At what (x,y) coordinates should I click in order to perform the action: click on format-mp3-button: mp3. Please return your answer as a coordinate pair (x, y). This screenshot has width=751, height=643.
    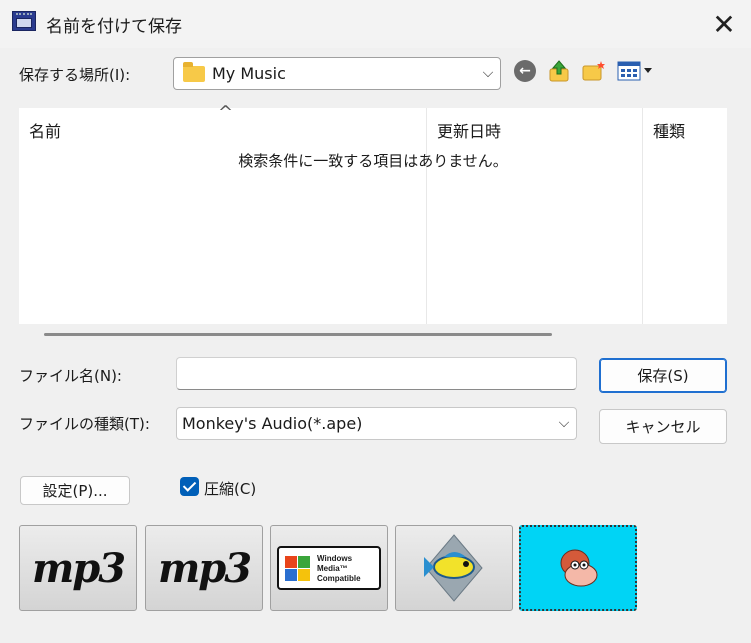
    Looking at the image, I should click on (78, 568).